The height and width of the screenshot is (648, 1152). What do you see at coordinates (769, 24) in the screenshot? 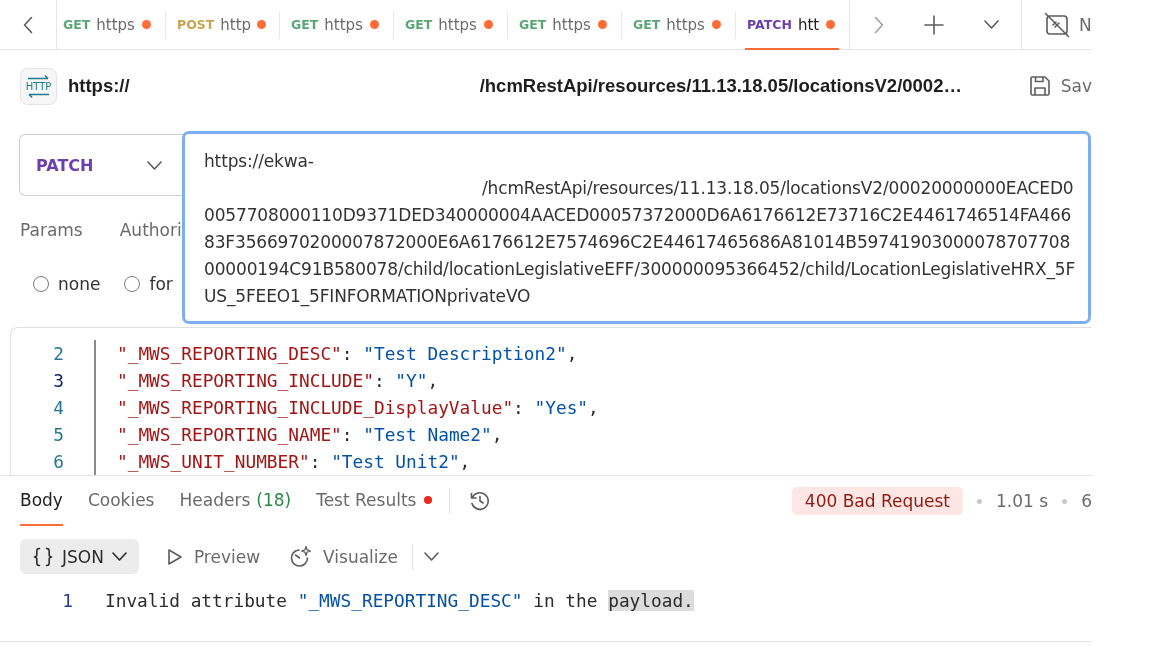
I see `method-label: PATCH` at bounding box center [769, 24].